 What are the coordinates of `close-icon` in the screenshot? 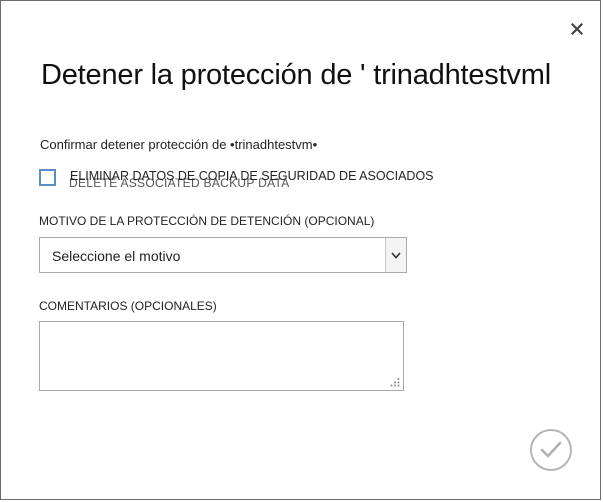 It's located at (577, 29).